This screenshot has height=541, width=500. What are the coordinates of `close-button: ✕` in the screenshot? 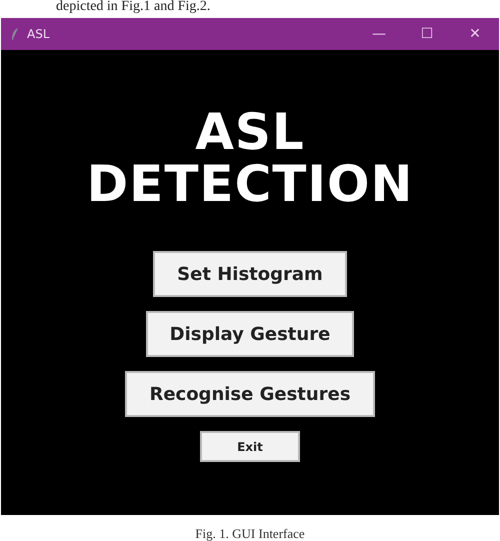 It's located at (475, 34).